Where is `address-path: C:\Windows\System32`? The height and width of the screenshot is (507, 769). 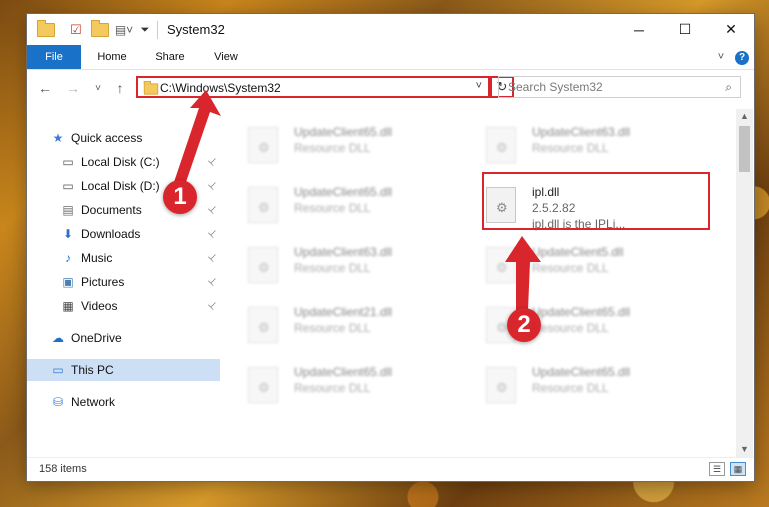 address-path: C:\Windows\System32 is located at coordinates (220, 88).